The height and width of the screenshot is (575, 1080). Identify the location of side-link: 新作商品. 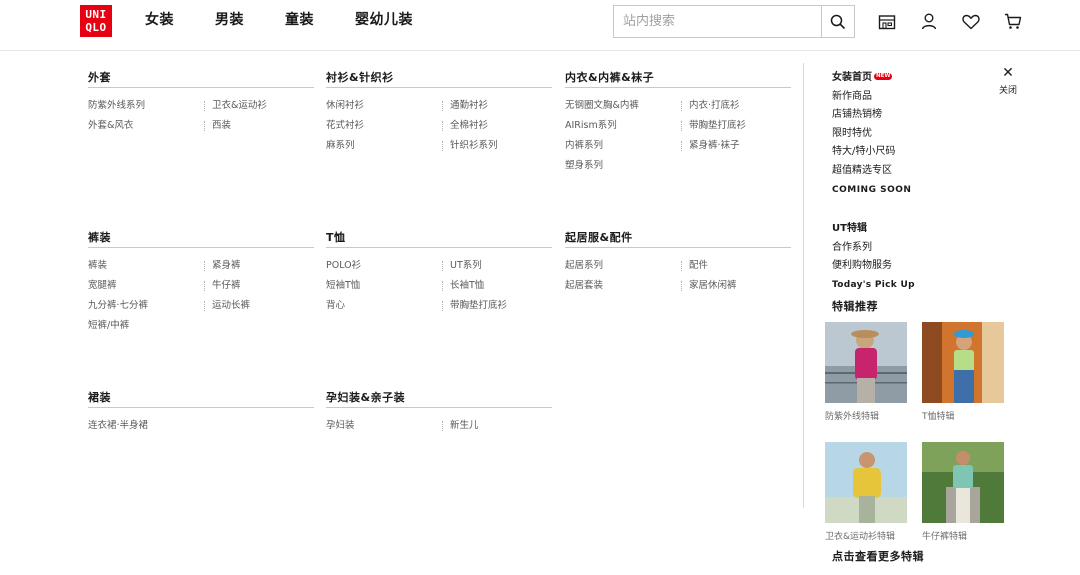
(871, 99).